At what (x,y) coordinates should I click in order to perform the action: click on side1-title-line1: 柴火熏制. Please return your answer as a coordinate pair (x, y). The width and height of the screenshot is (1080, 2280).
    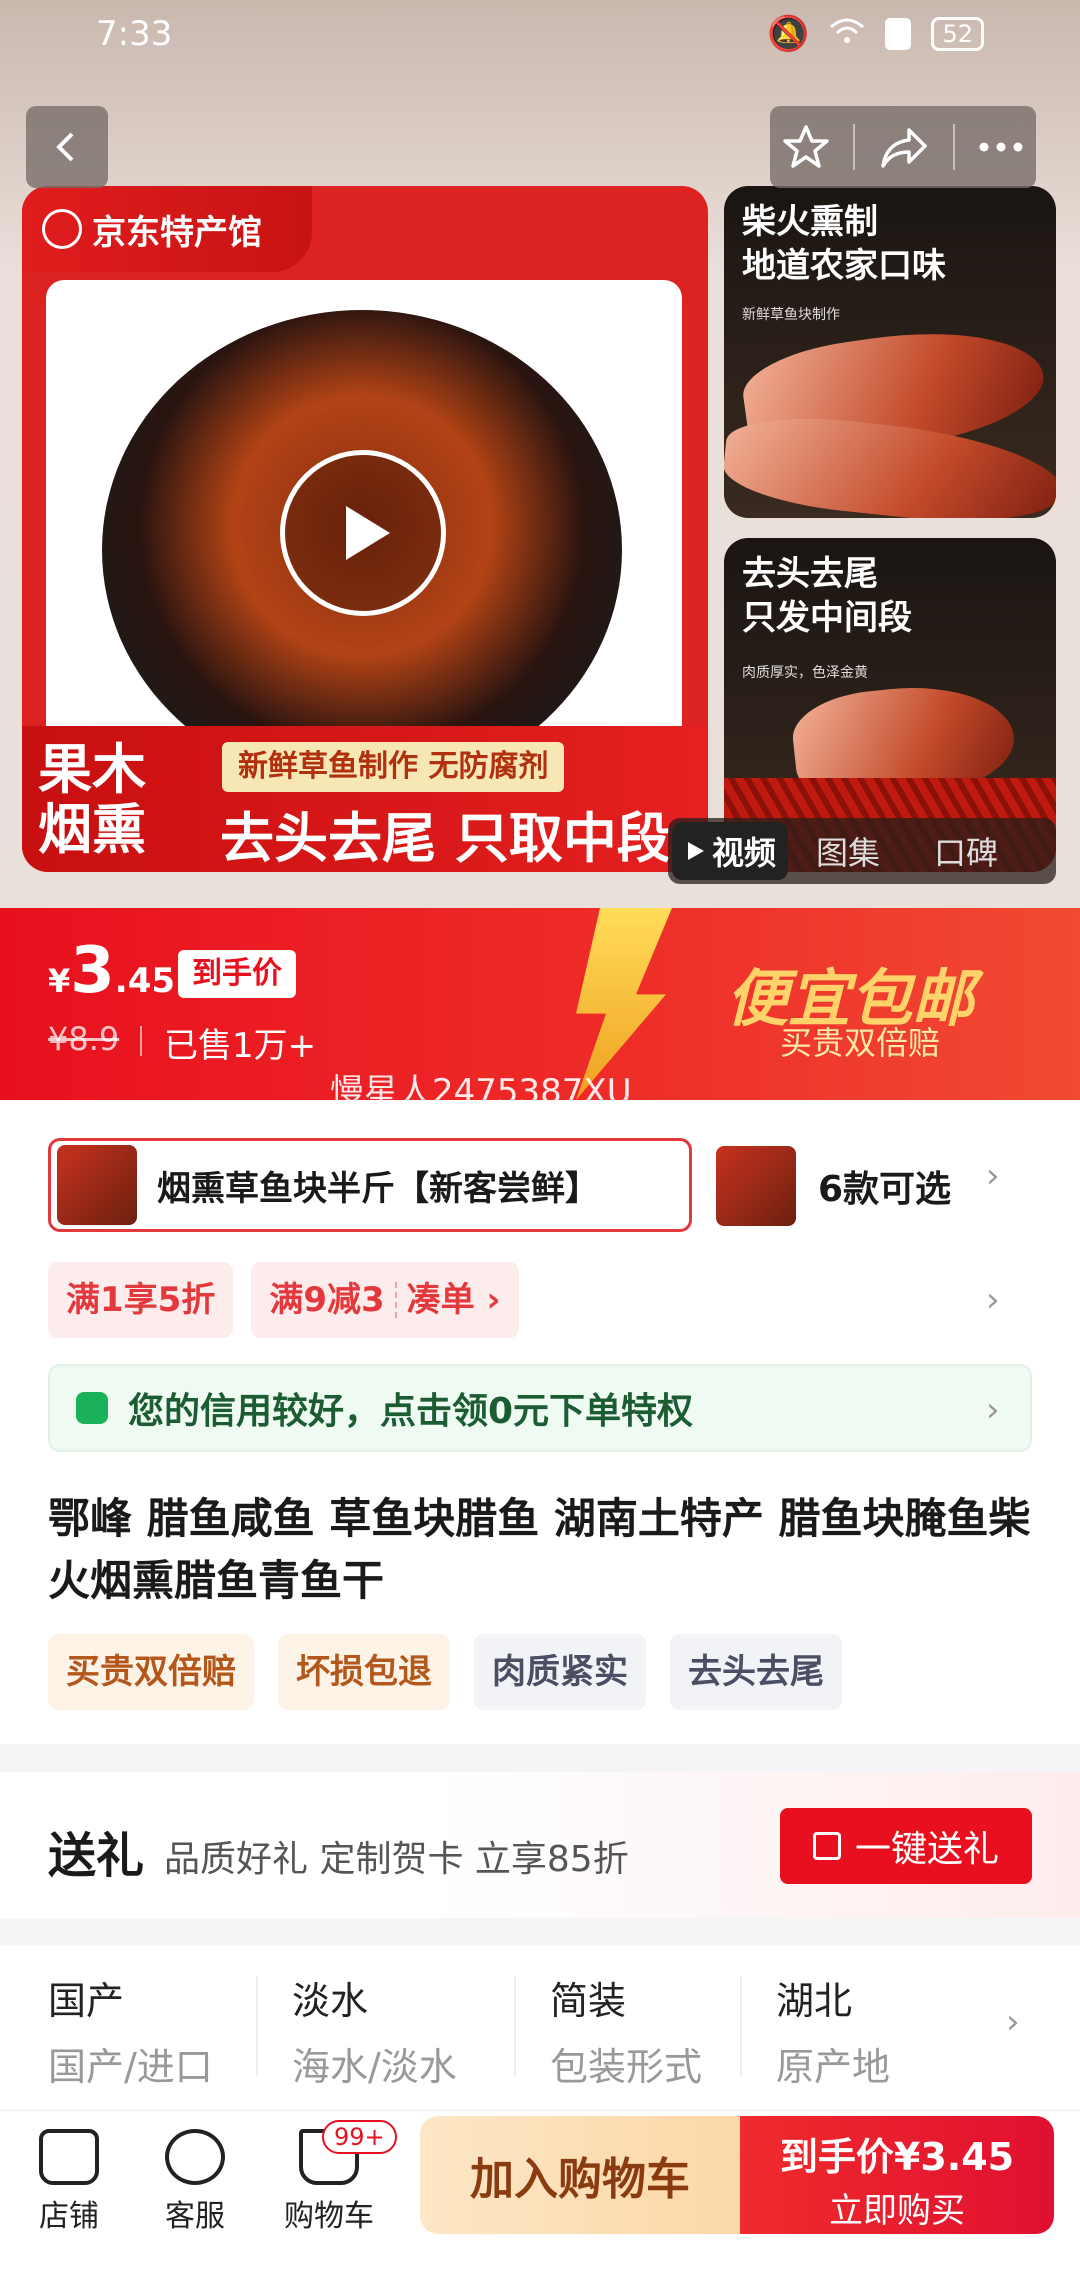
    Looking at the image, I should click on (810, 222).